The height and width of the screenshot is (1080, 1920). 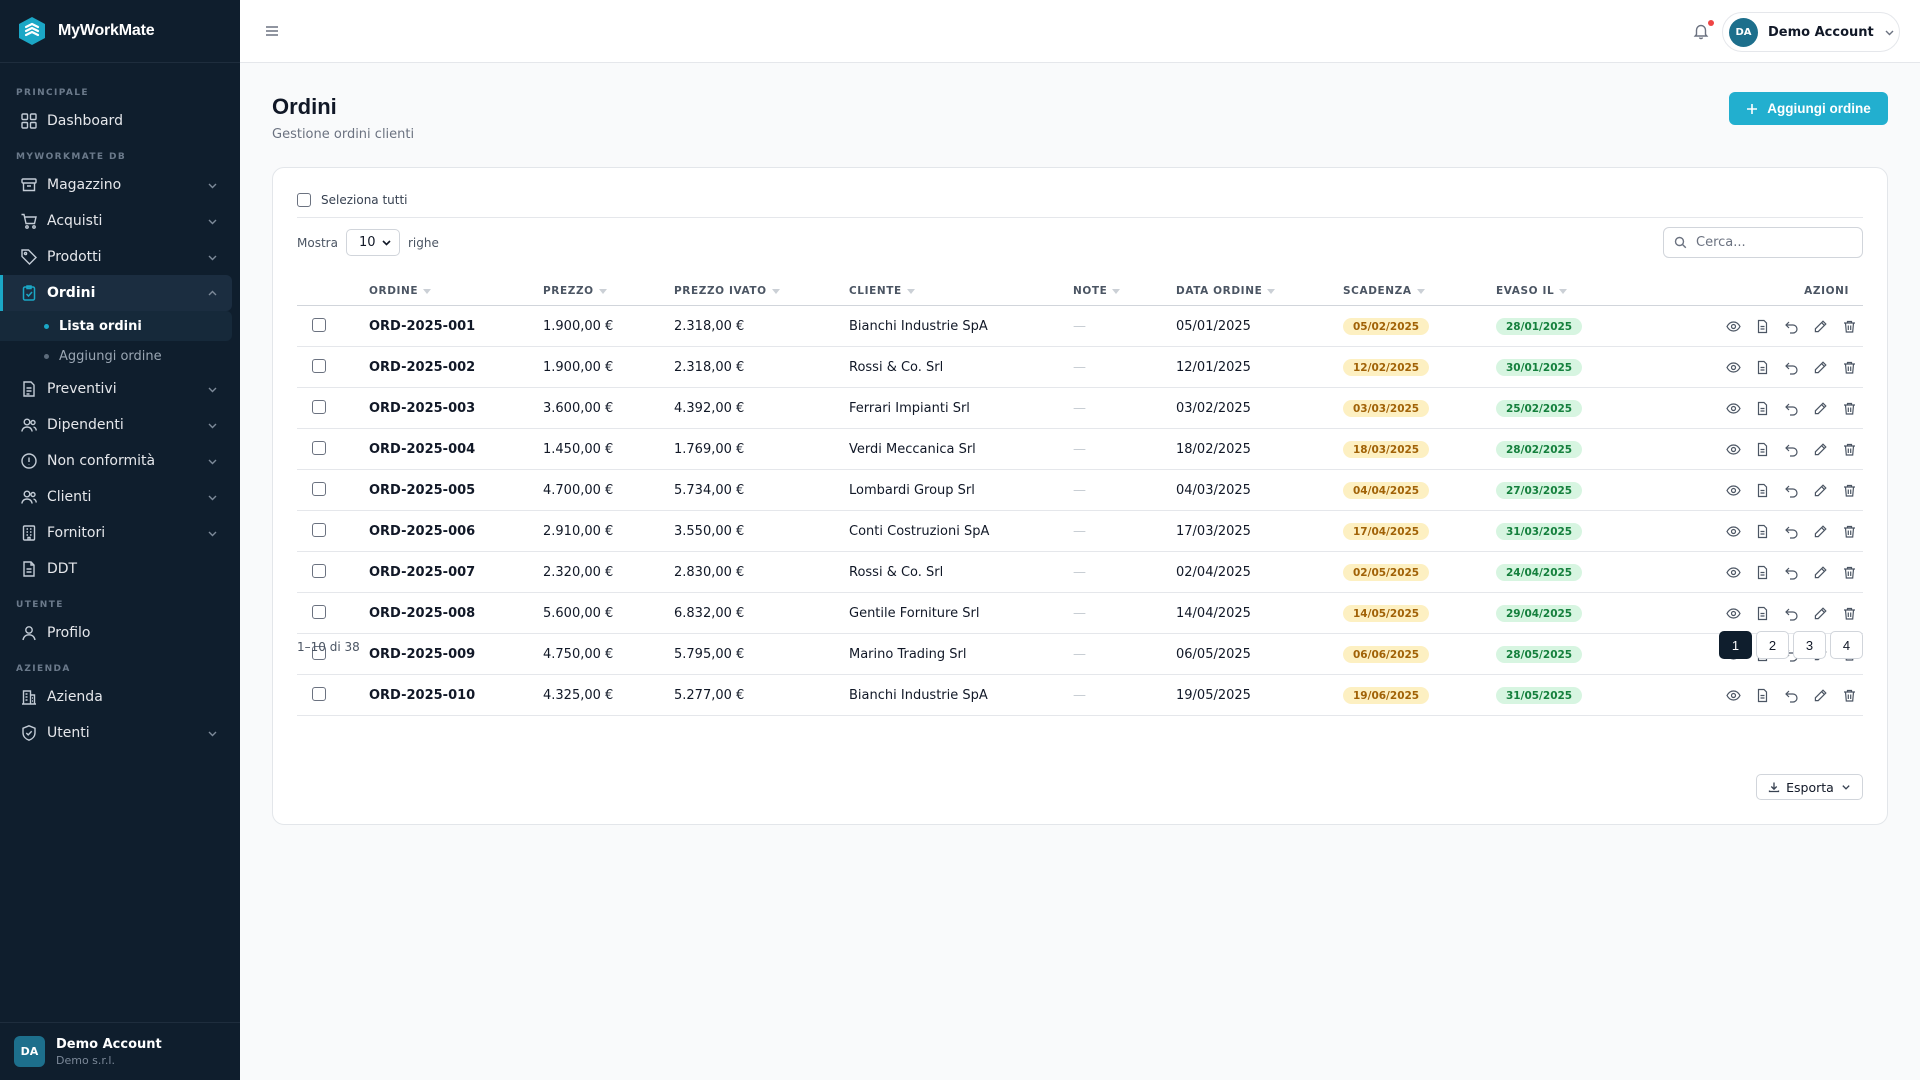 What do you see at coordinates (120, 257) in the screenshot?
I see `sidebar-item-prodotti: Prodotti` at bounding box center [120, 257].